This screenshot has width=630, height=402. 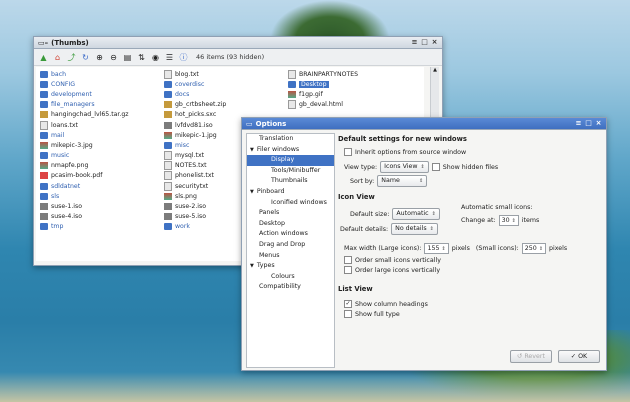 I want to click on file-item: work, so click(x=195, y=227).